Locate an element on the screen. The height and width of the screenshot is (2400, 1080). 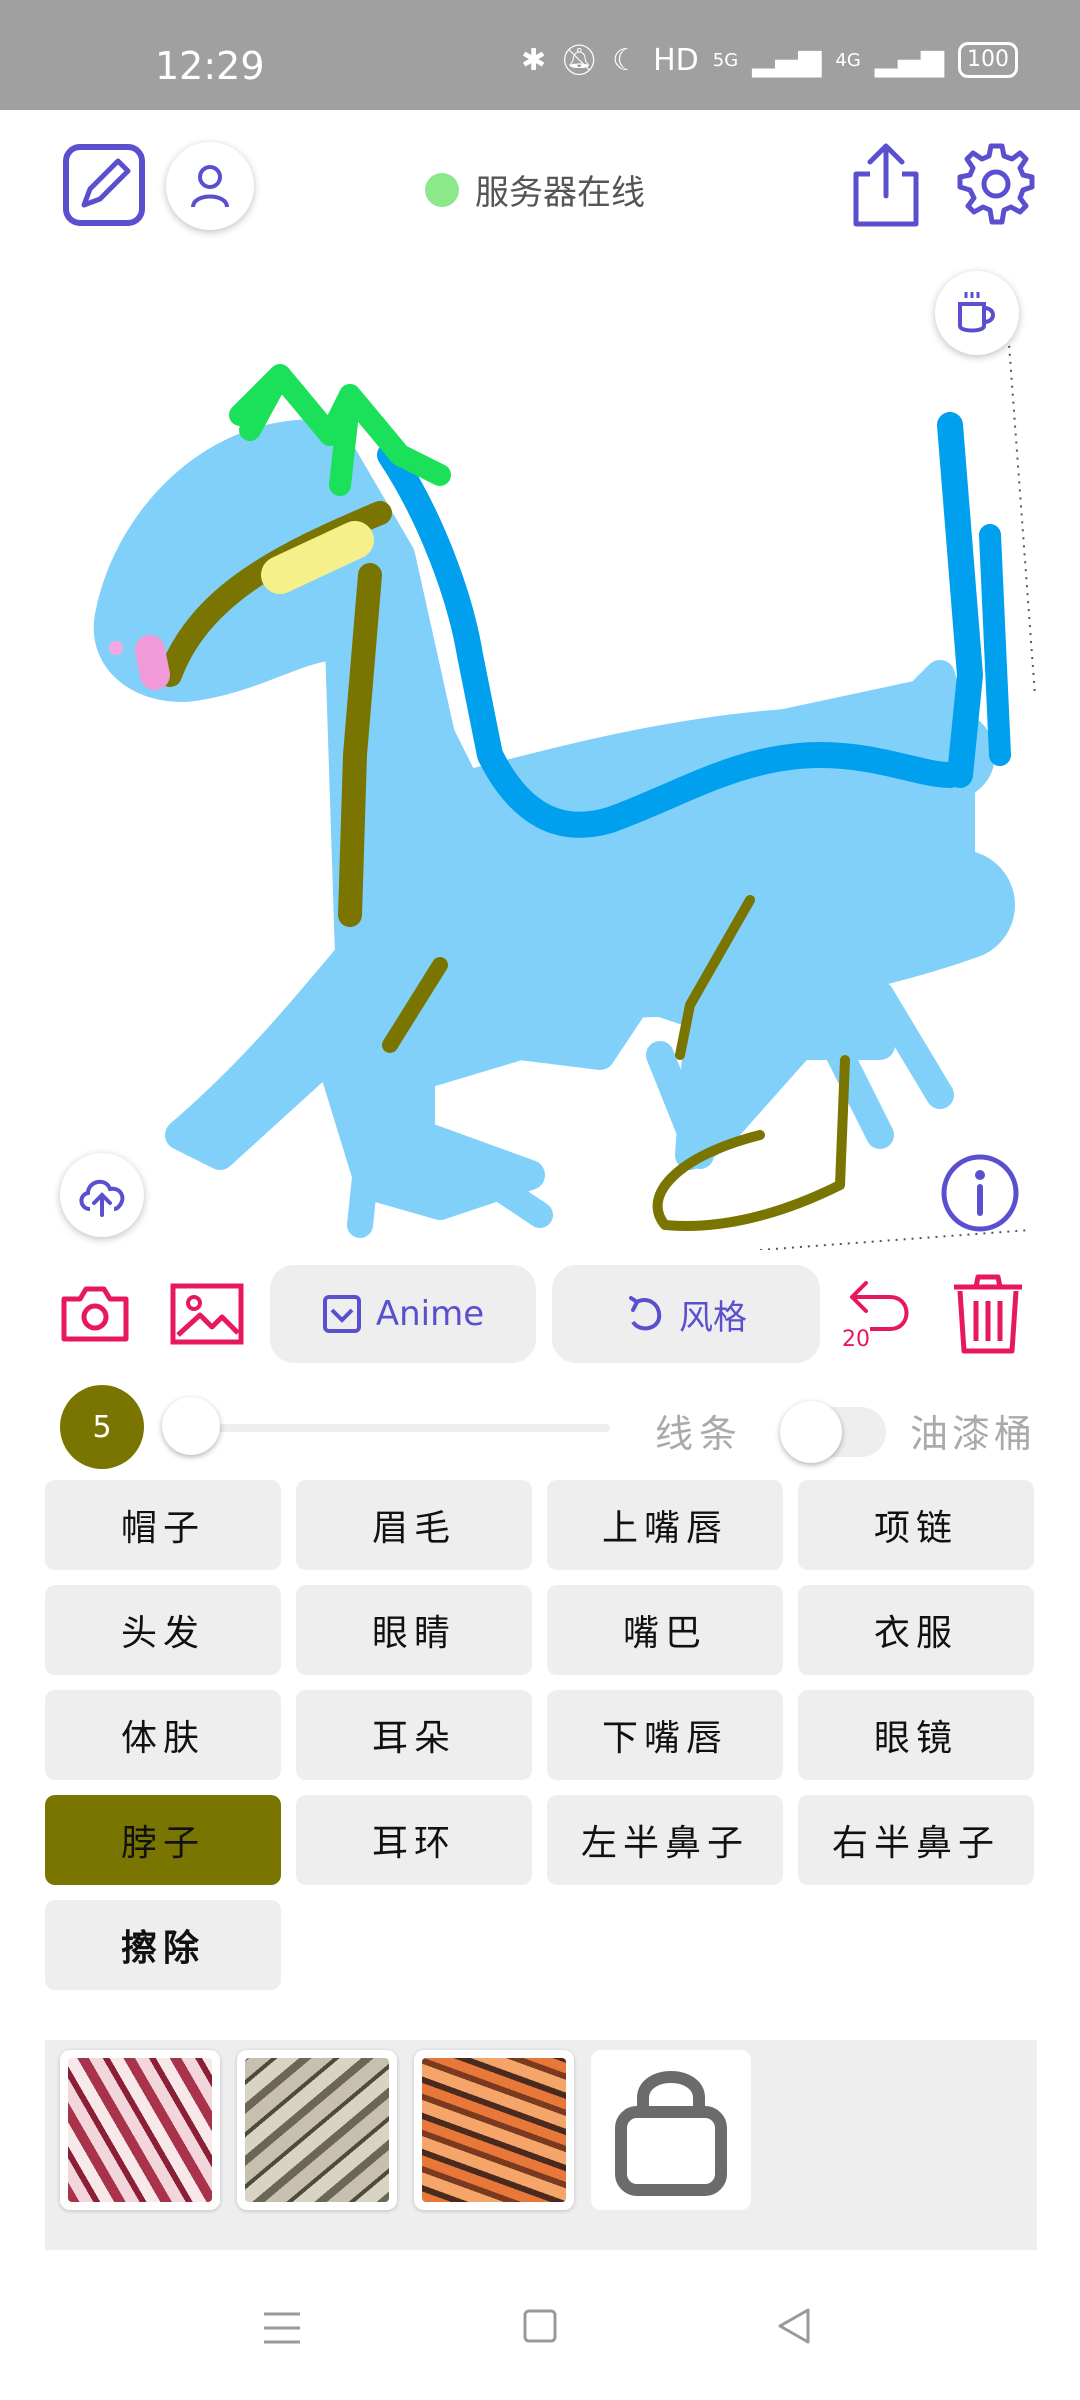
part-button-lower-lip: 下嘴唇 is located at coordinates (665, 1735).